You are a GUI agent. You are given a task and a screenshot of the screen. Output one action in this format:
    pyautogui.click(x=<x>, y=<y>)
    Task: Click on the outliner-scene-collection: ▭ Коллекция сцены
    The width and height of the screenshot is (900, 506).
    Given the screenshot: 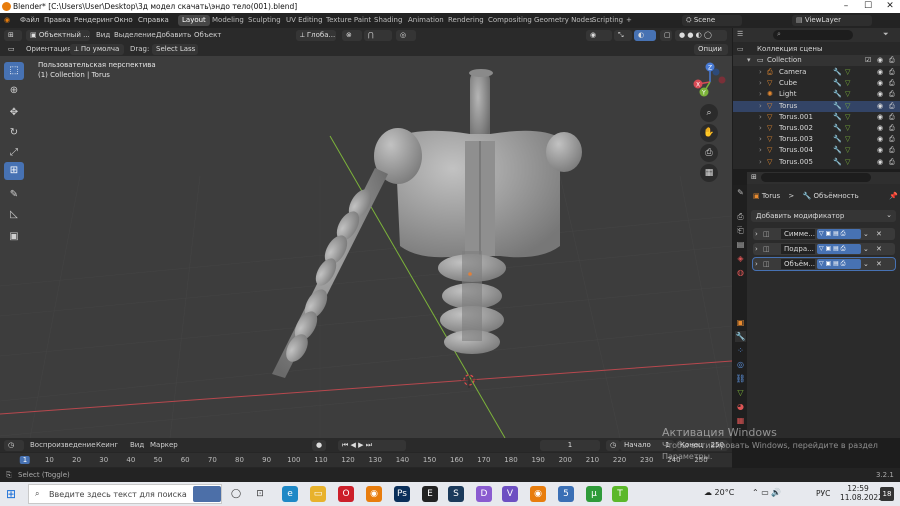 What is the action you would take?
    pyautogui.click(x=816, y=49)
    